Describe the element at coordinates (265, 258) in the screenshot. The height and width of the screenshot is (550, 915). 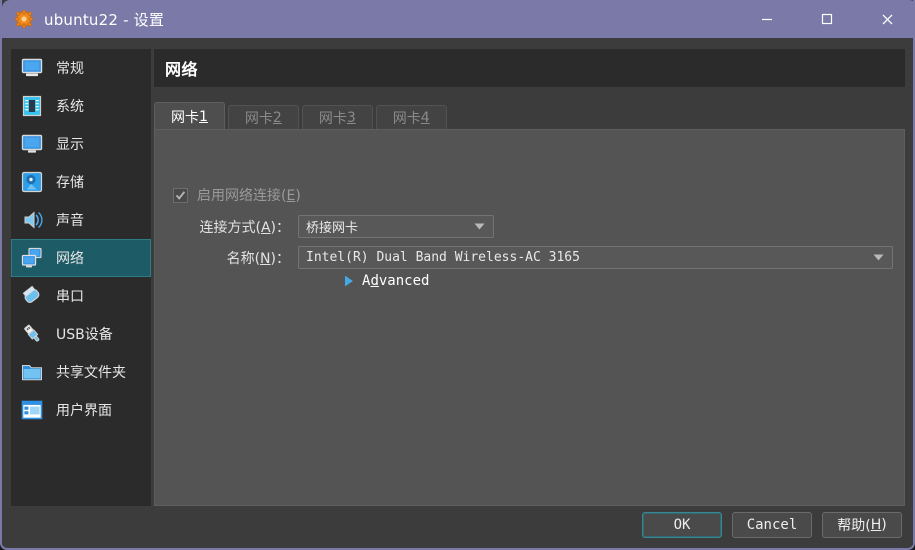
I see `adapter-name-mnemonic: N` at that location.